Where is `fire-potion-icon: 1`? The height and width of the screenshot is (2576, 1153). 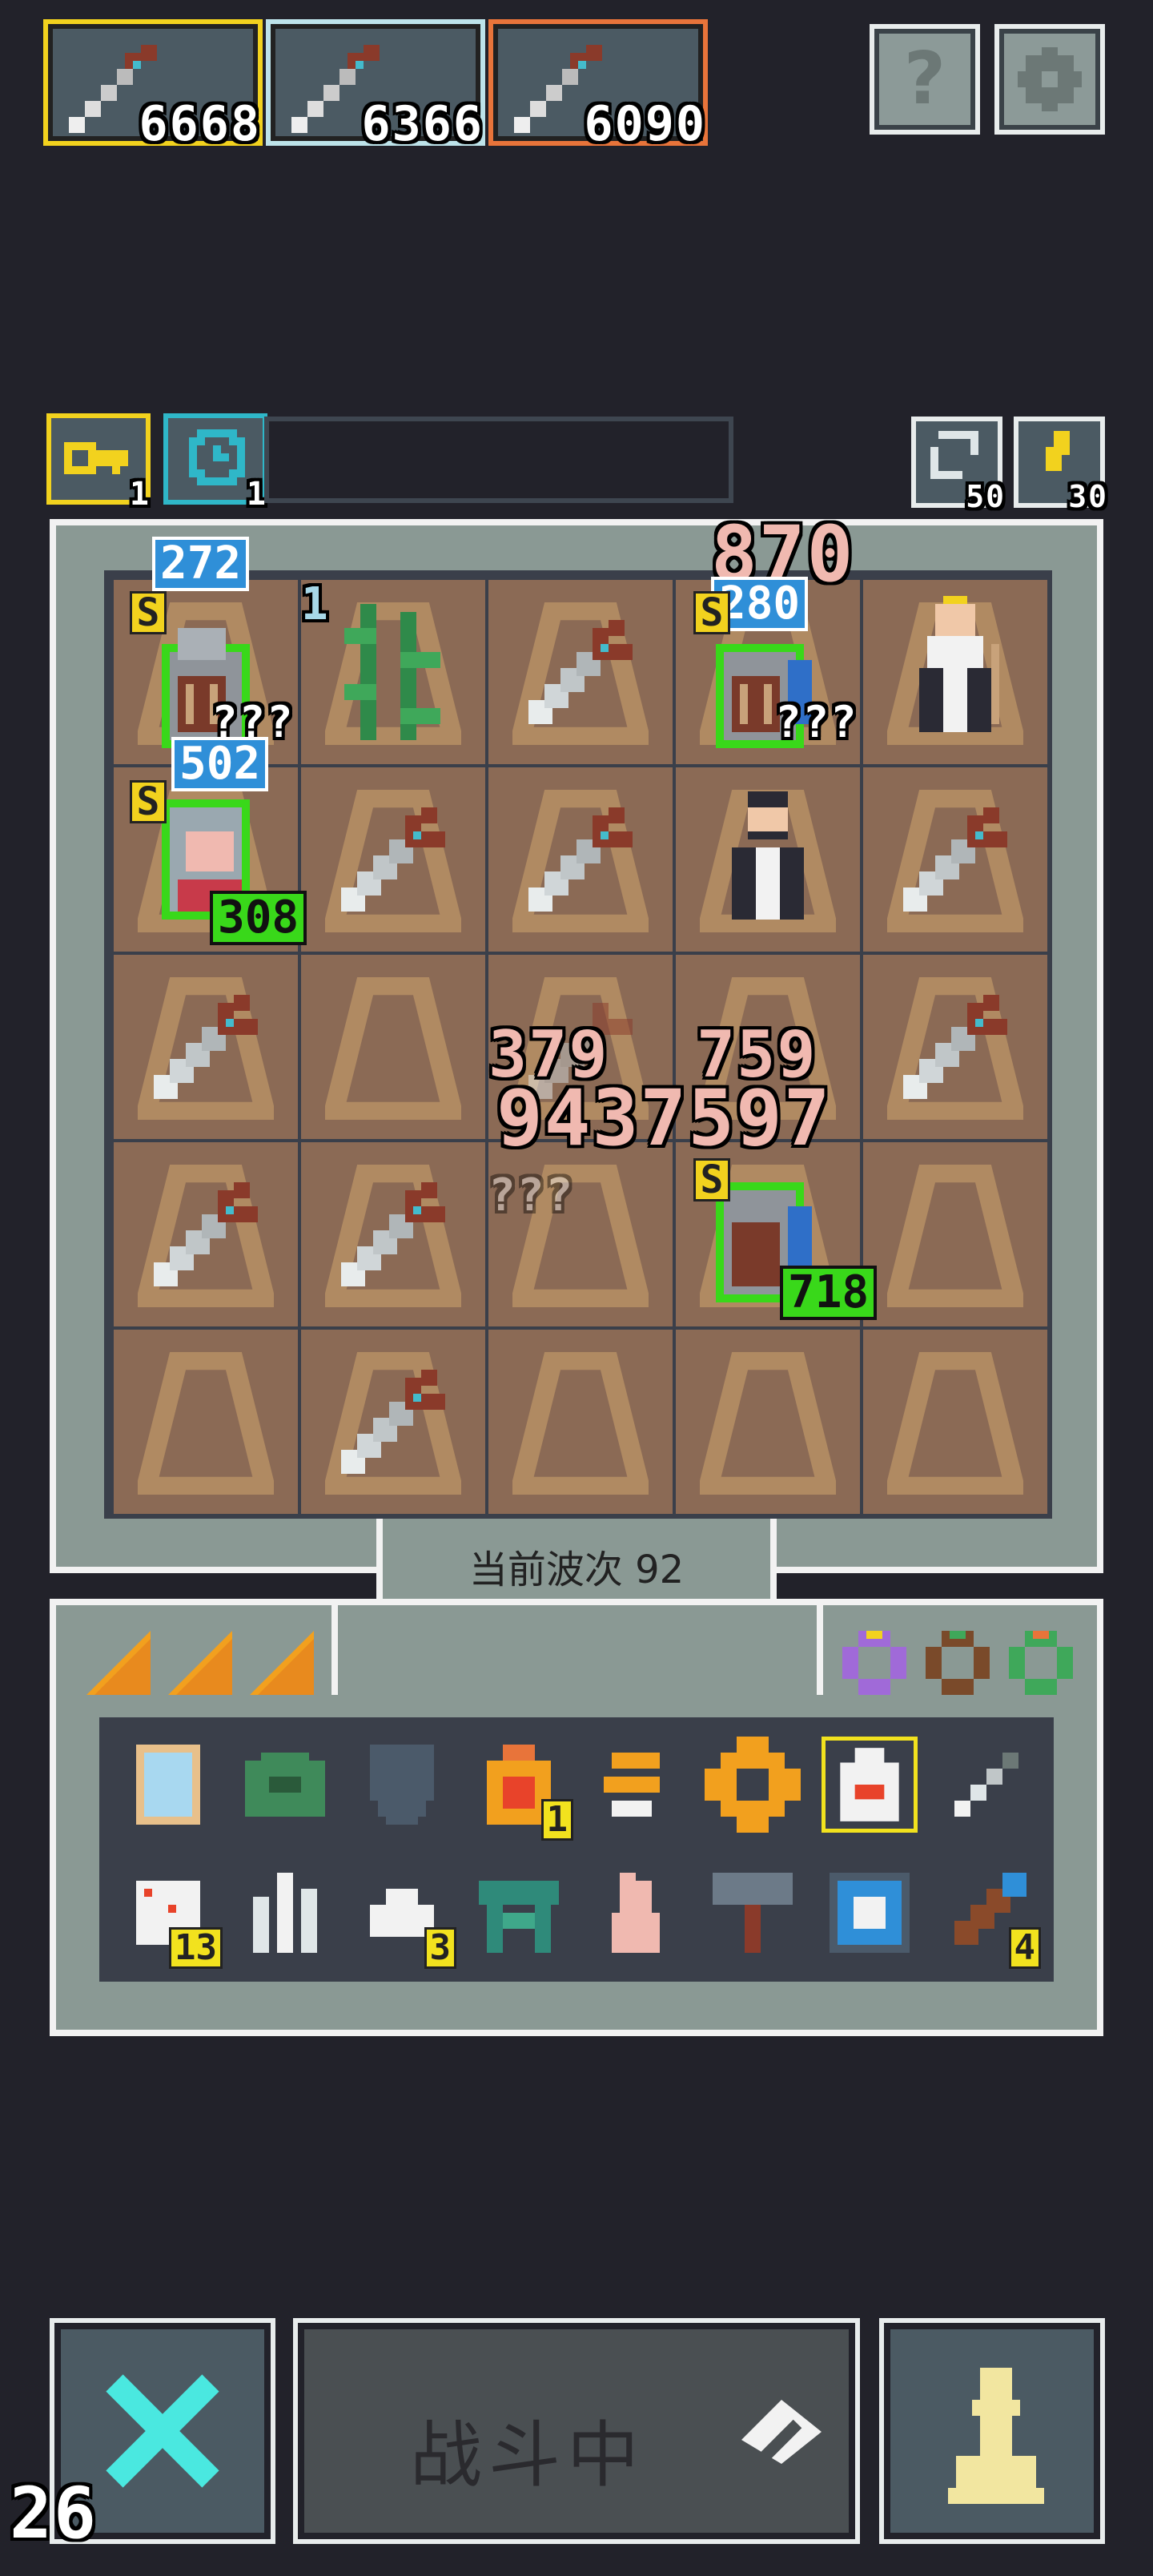 fire-potion-icon: 1 is located at coordinates (522, 1789).